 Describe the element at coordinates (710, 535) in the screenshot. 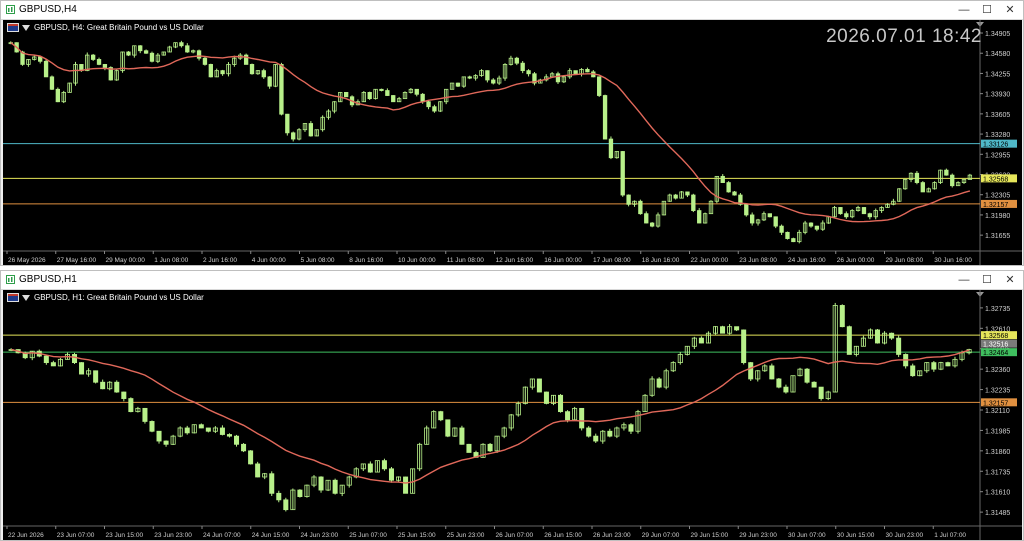

I see `time-tick-label: 29 Jun 15:00` at that location.